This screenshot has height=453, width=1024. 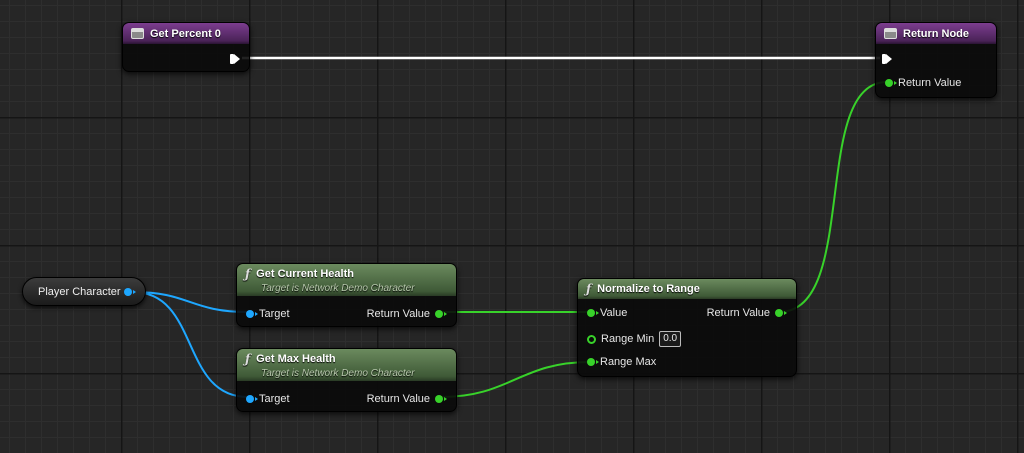 I want to click on return-value-in-pin: Return Value, so click(x=923, y=83).